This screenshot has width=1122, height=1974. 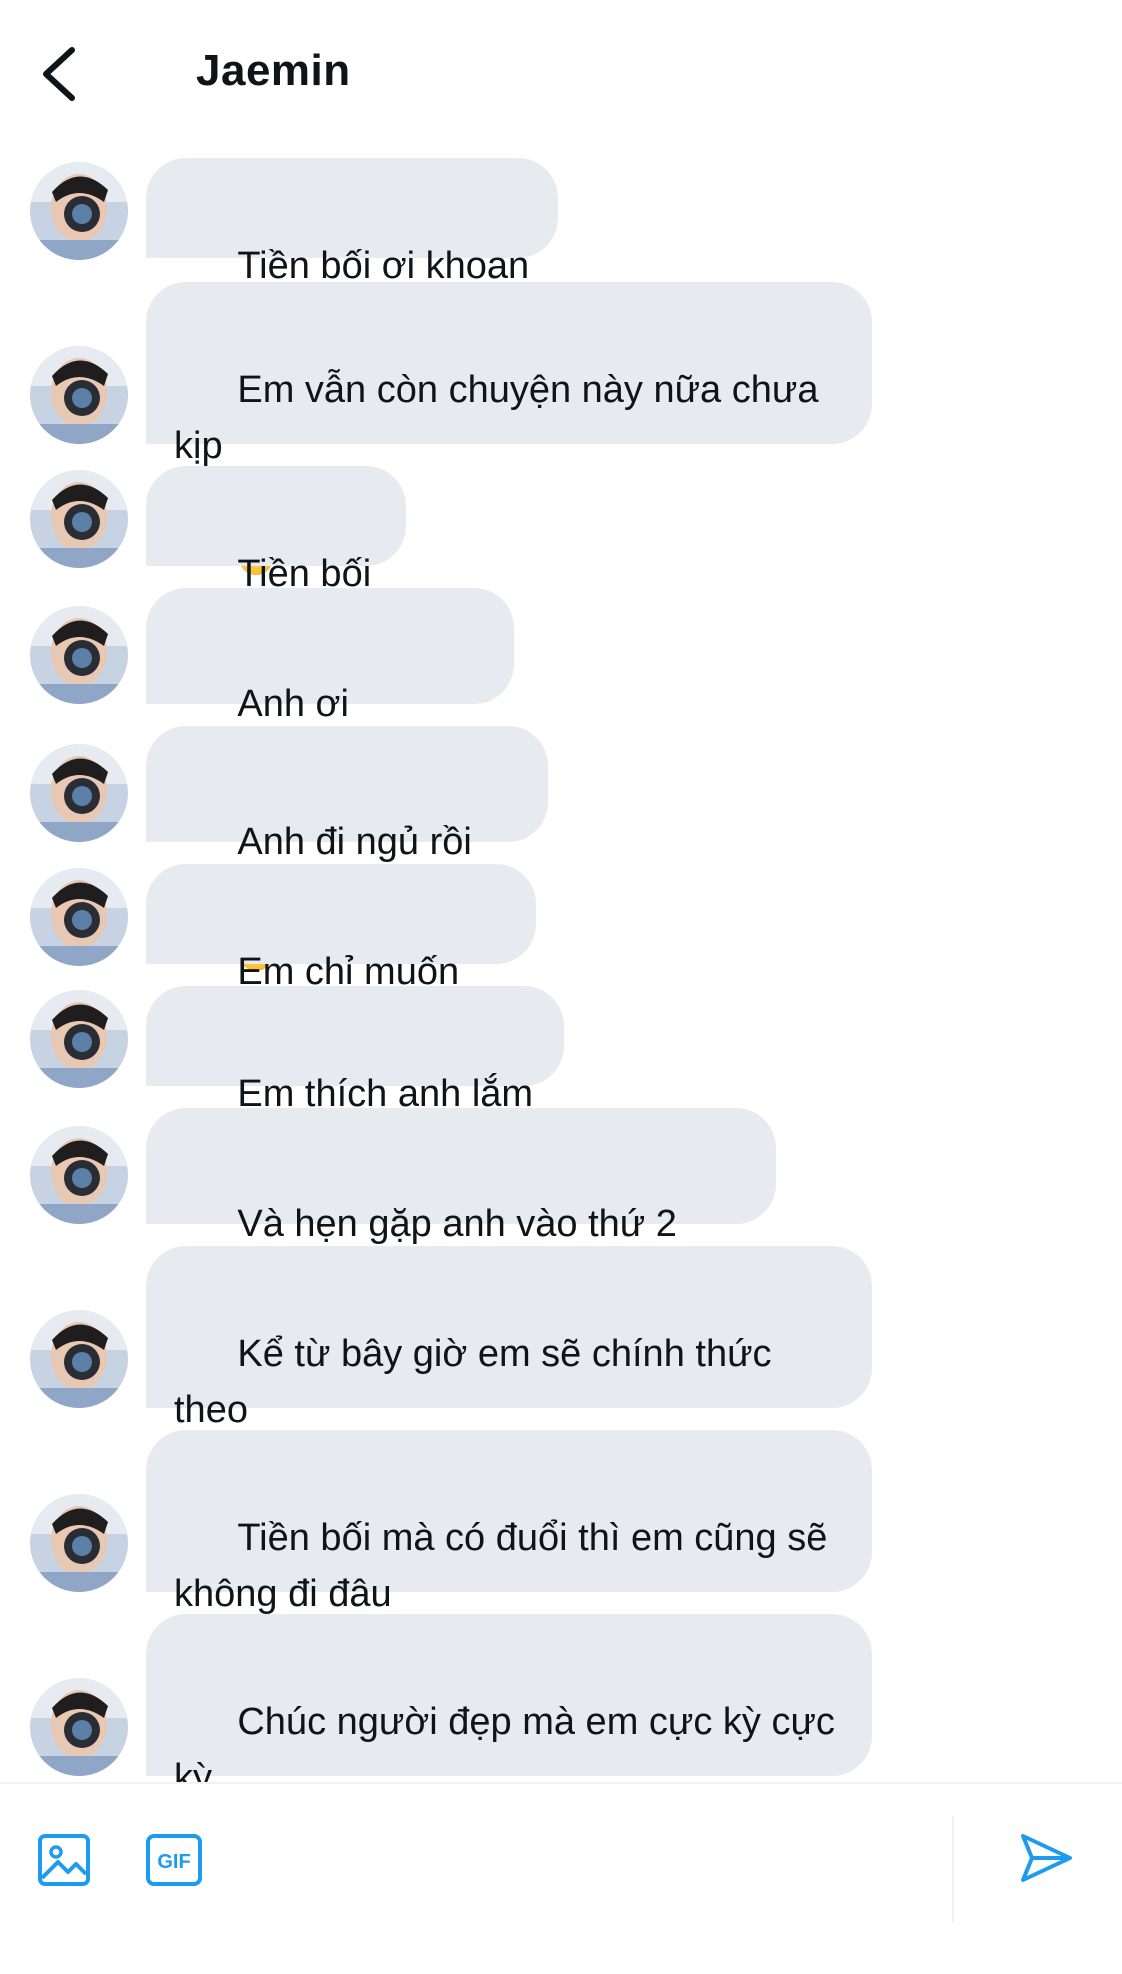 What do you see at coordinates (352, 250) in the screenshot?
I see `message-bubble: Tiền bối ơi khoan đã` at bounding box center [352, 250].